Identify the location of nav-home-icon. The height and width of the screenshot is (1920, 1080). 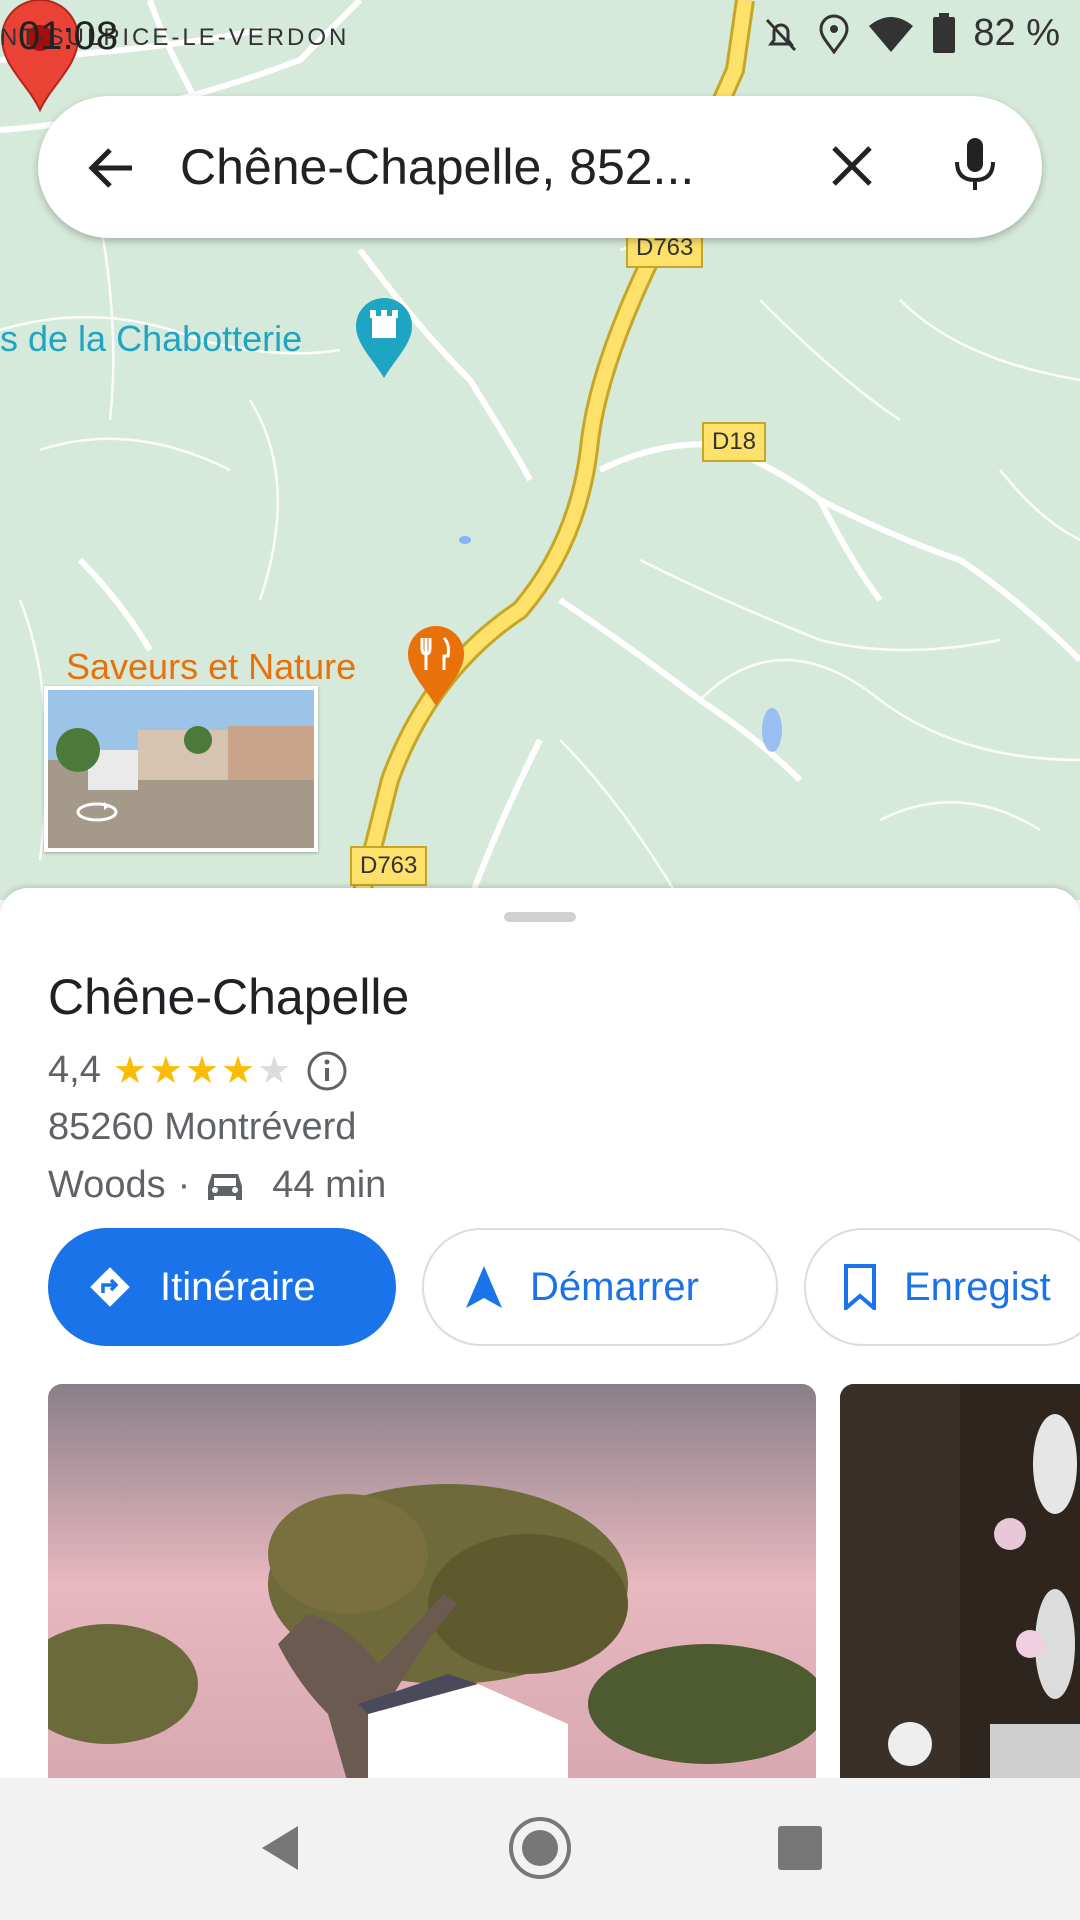
(540, 1848).